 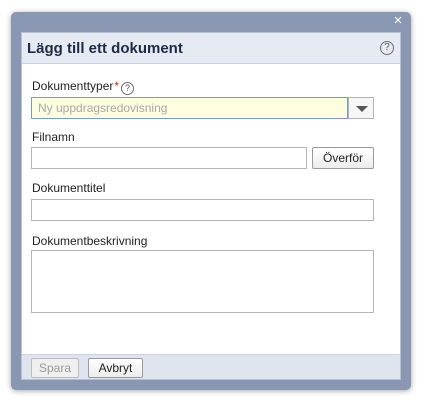 What do you see at coordinates (202, 210) in the screenshot?
I see `doc-title-field` at bounding box center [202, 210].